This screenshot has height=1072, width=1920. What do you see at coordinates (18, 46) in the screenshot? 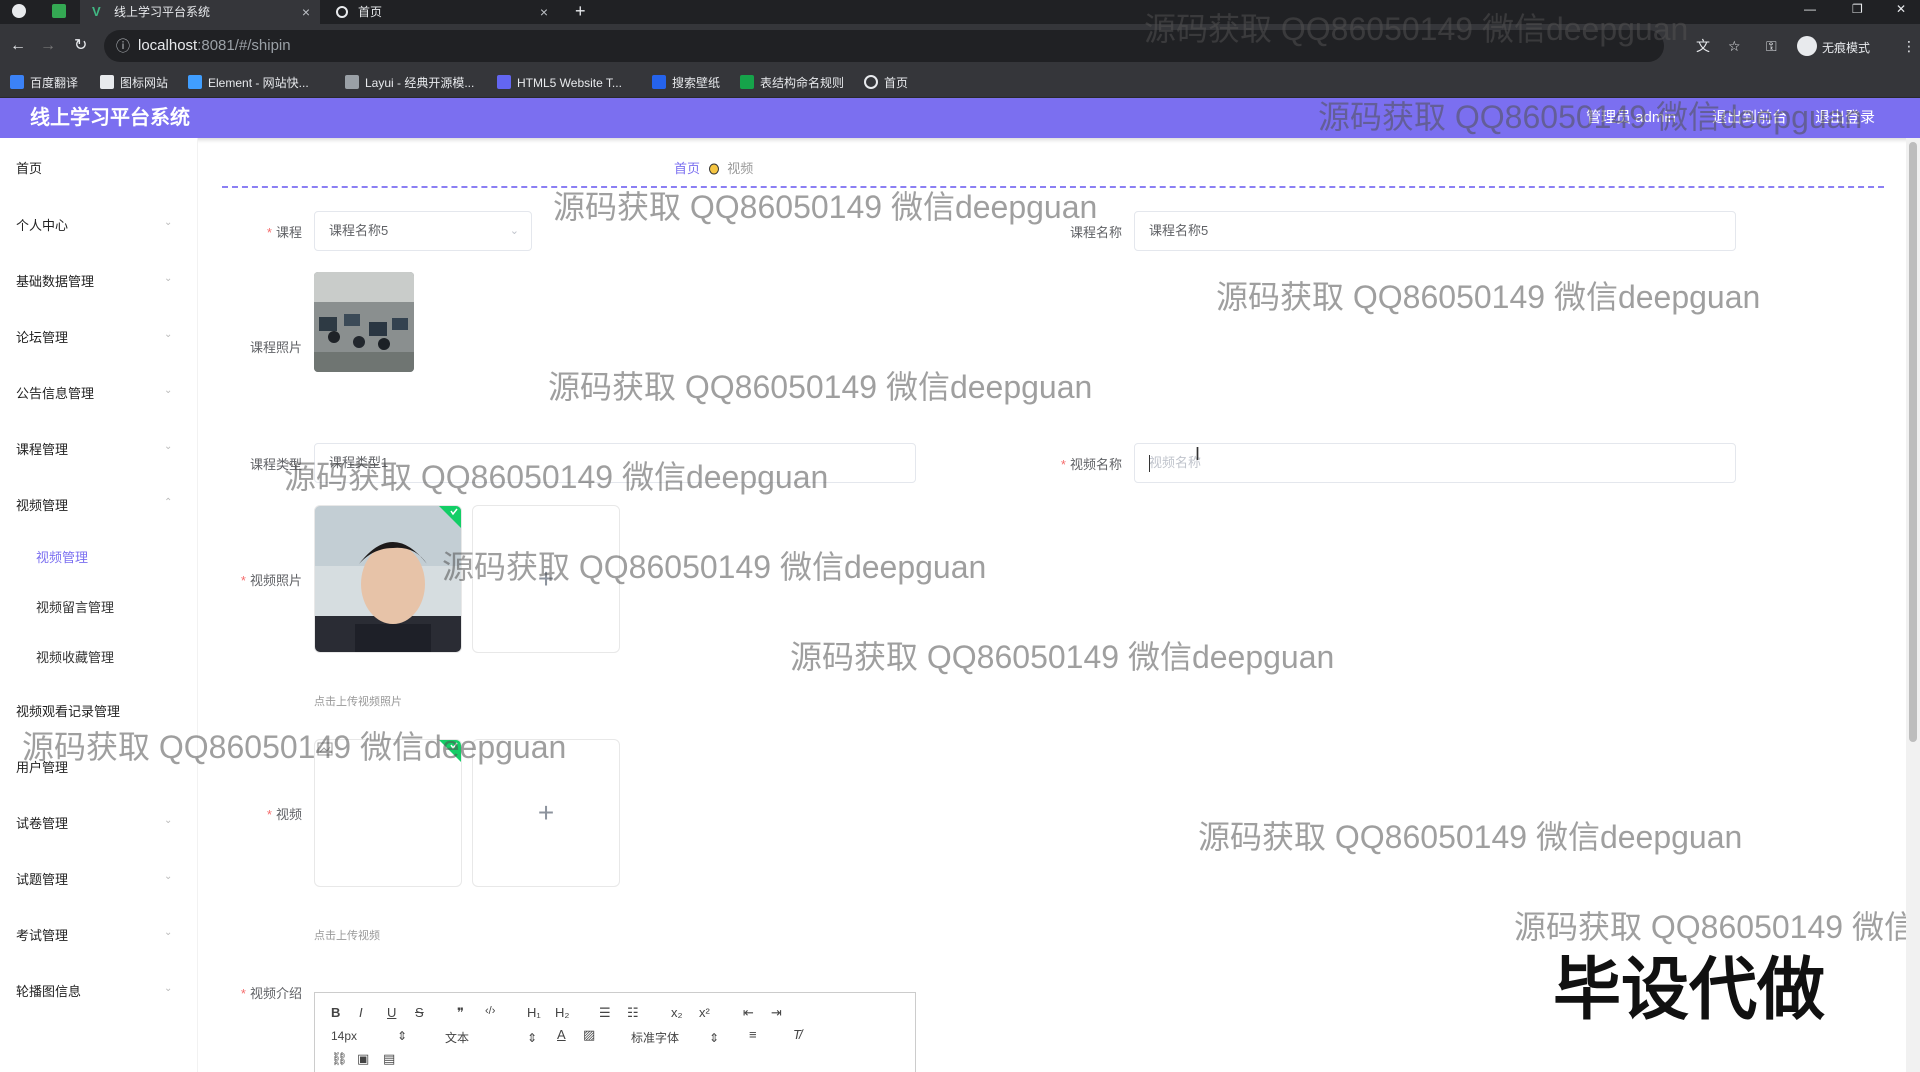
I see `back-icon: ←` at bounding box center [18, 46].